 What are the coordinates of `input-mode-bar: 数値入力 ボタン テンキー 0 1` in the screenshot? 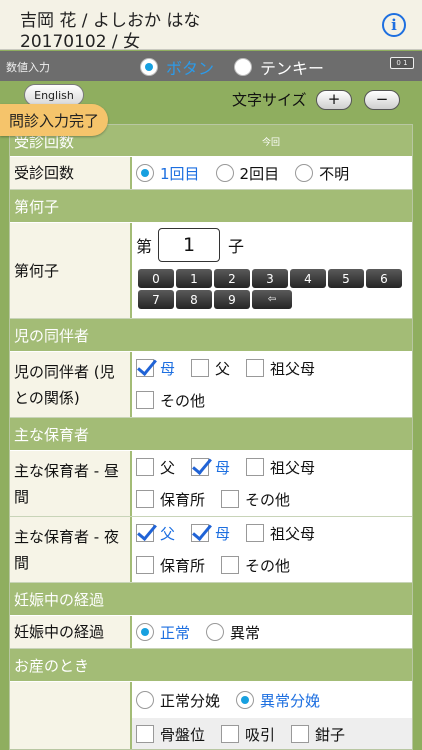 It's located at (211, 66).